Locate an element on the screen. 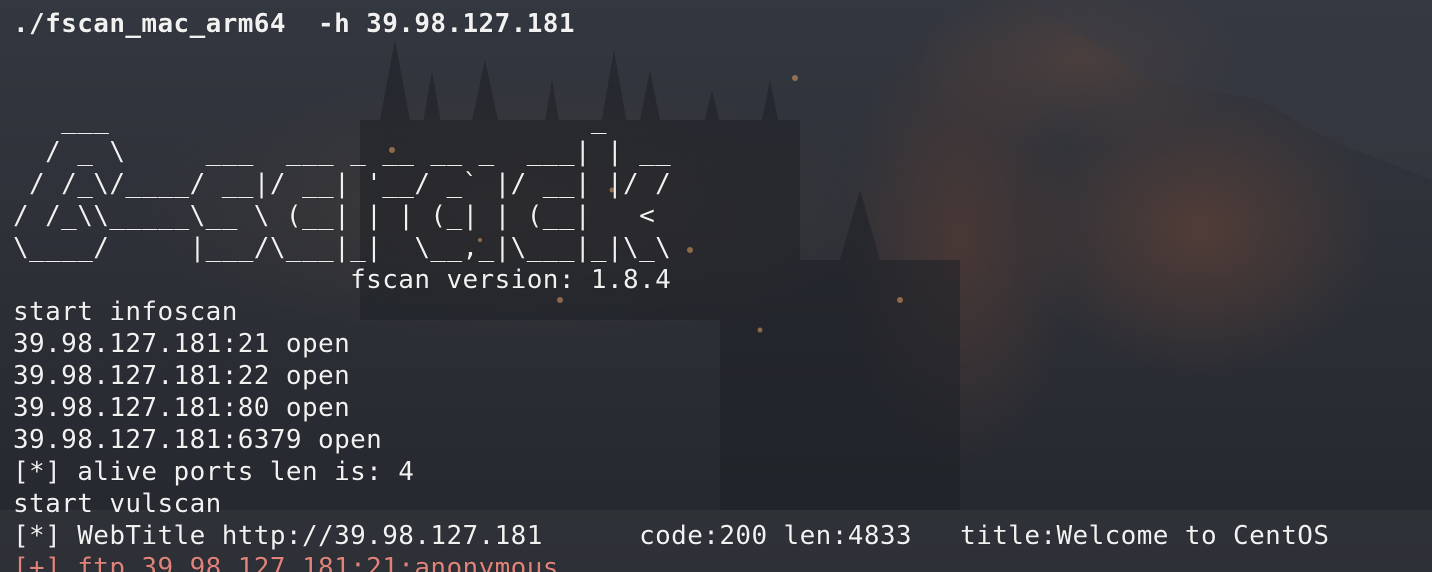 The width and height of the screenshot is (1432, 572). output-line: start vulscan is located at coordinates (117, 504).